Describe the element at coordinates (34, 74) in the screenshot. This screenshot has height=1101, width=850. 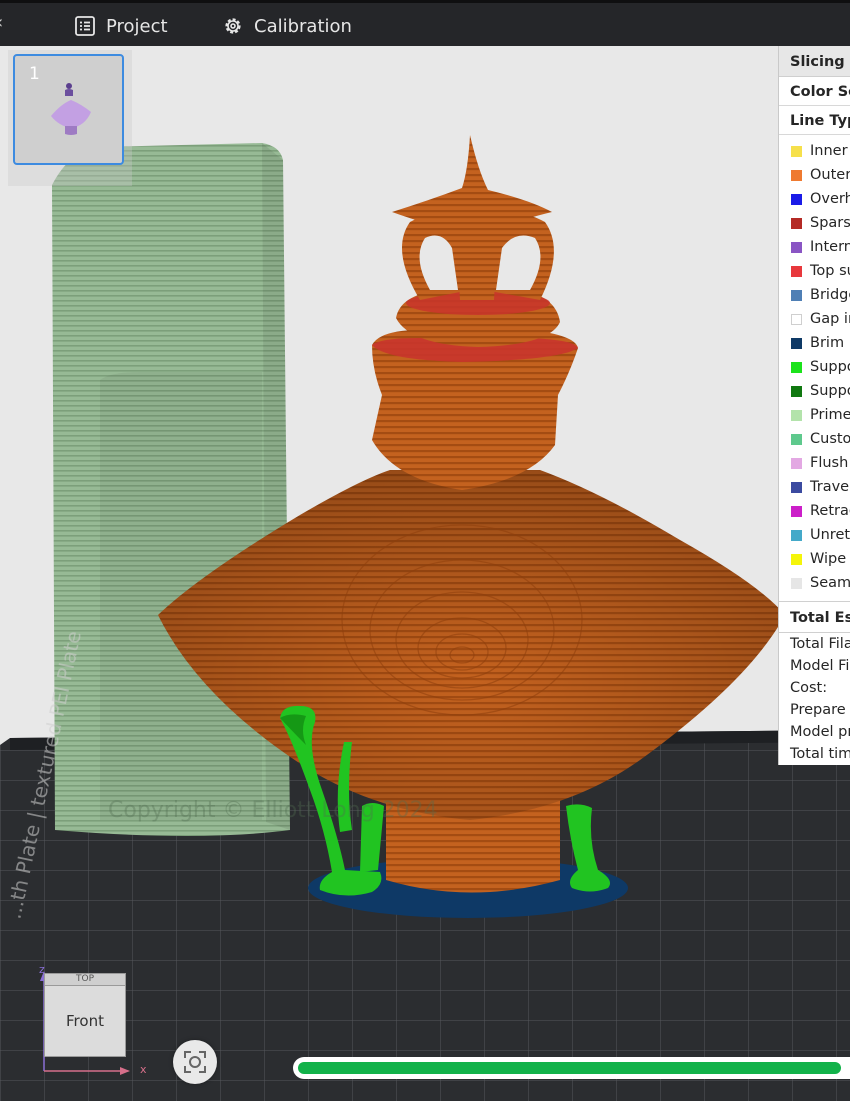
I see `plate-number: 1` at that location.